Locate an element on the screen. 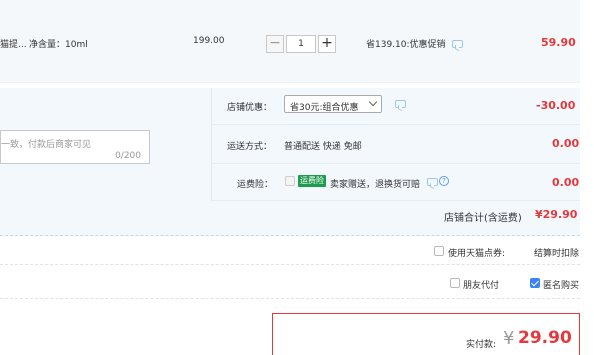 The image size is (594, 355). insurance-text: 卖家赠送，退换货可赔 is located at coordinates (375, 185).